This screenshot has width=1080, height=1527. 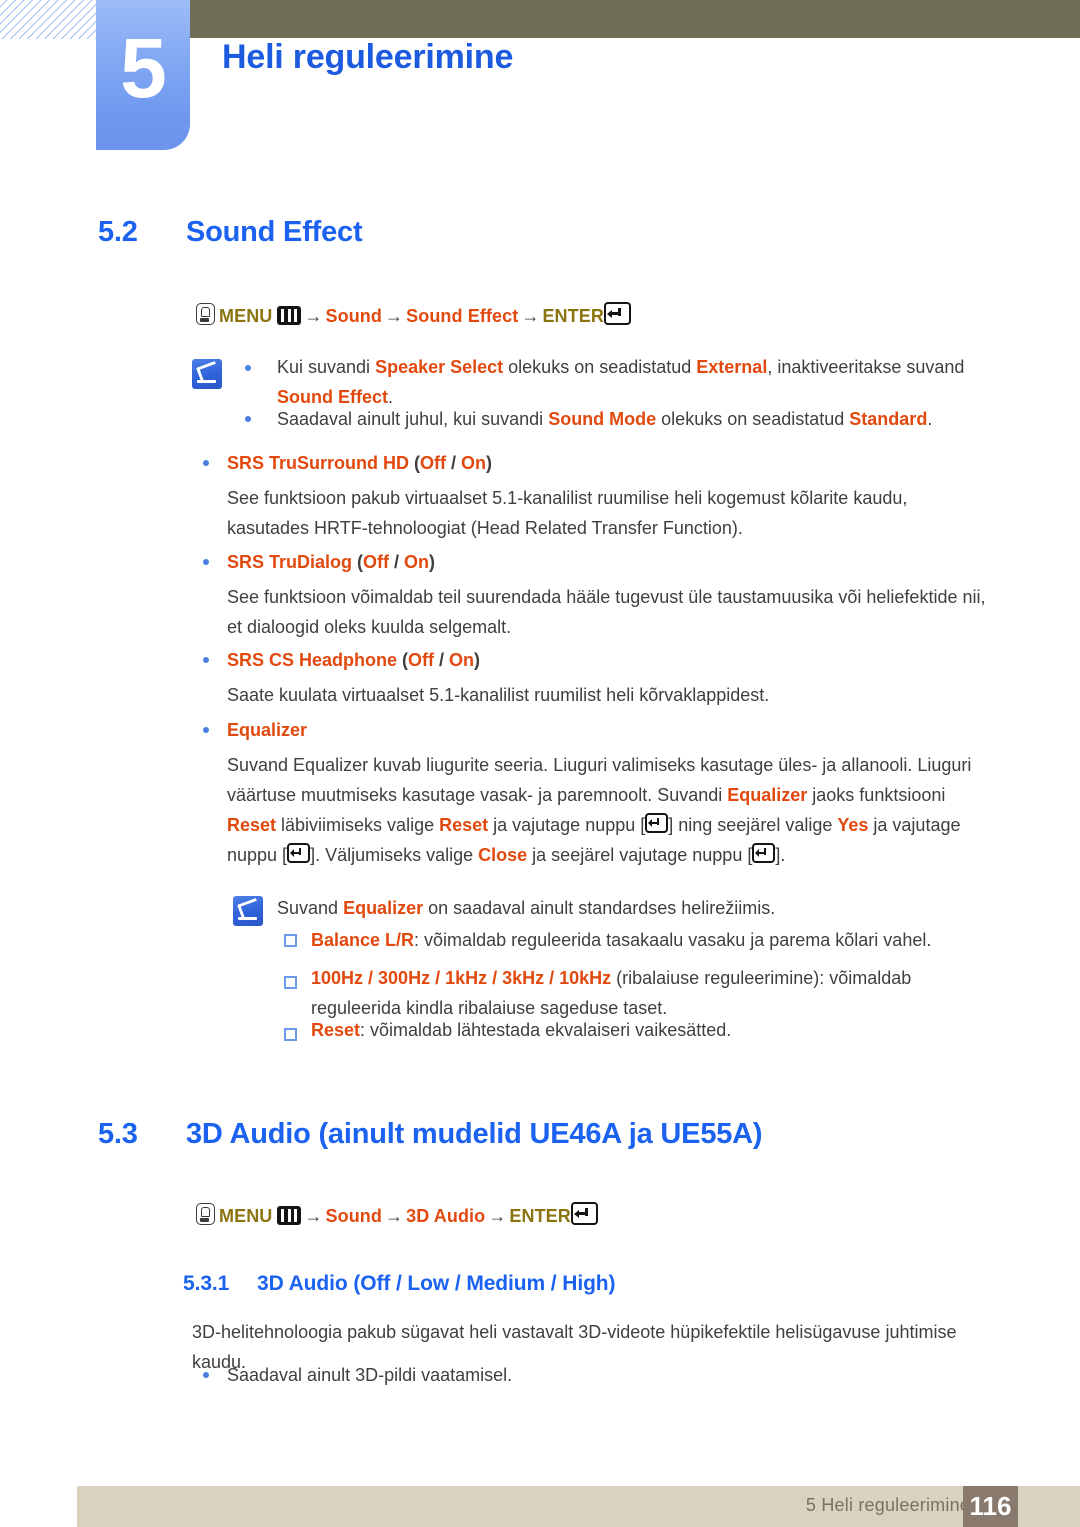 What do you see at coordinates (118, 1134) in the screenshot?
I see `section-number-5-3: 5.3` at bounding box center [118, 1134].